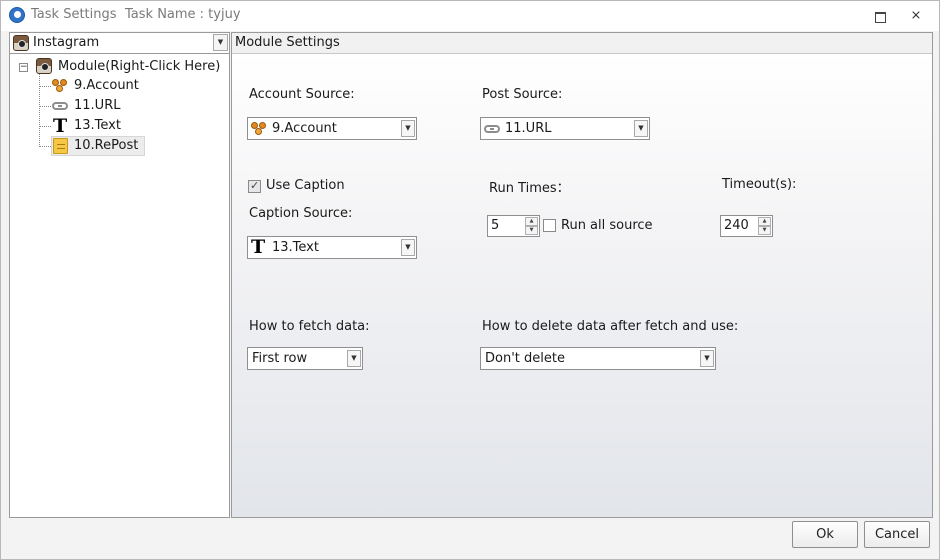 This screenshot has height=560, width=940. What do you see at coordinates (183, 14) in the screenshot?
I see `task-name: Task Name : tyjuy` at bounding box center [183, 14].